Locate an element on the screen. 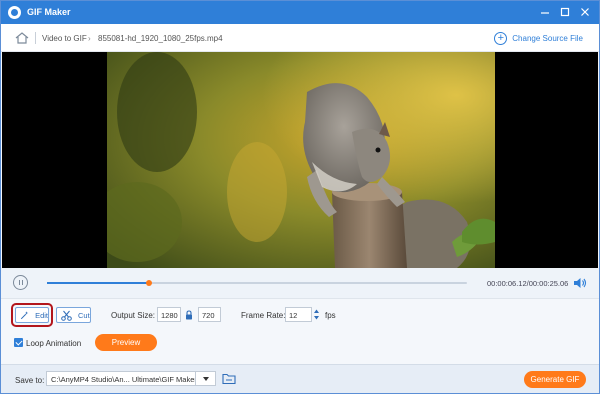  home-icon is located at coordinates (22, 38).